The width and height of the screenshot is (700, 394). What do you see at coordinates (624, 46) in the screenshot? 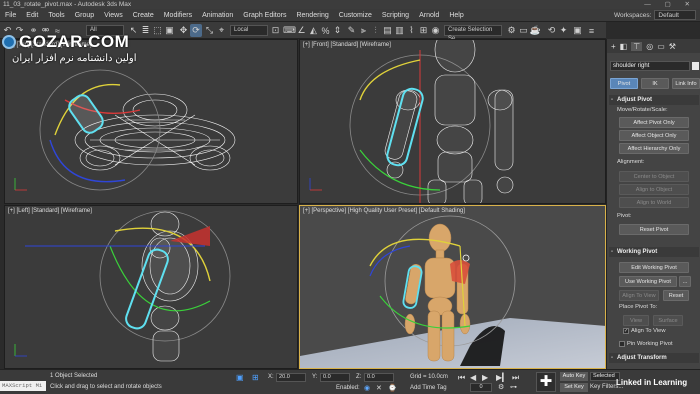
I see `modify-tab-icon: ◧` at bounding box center [624, 46].